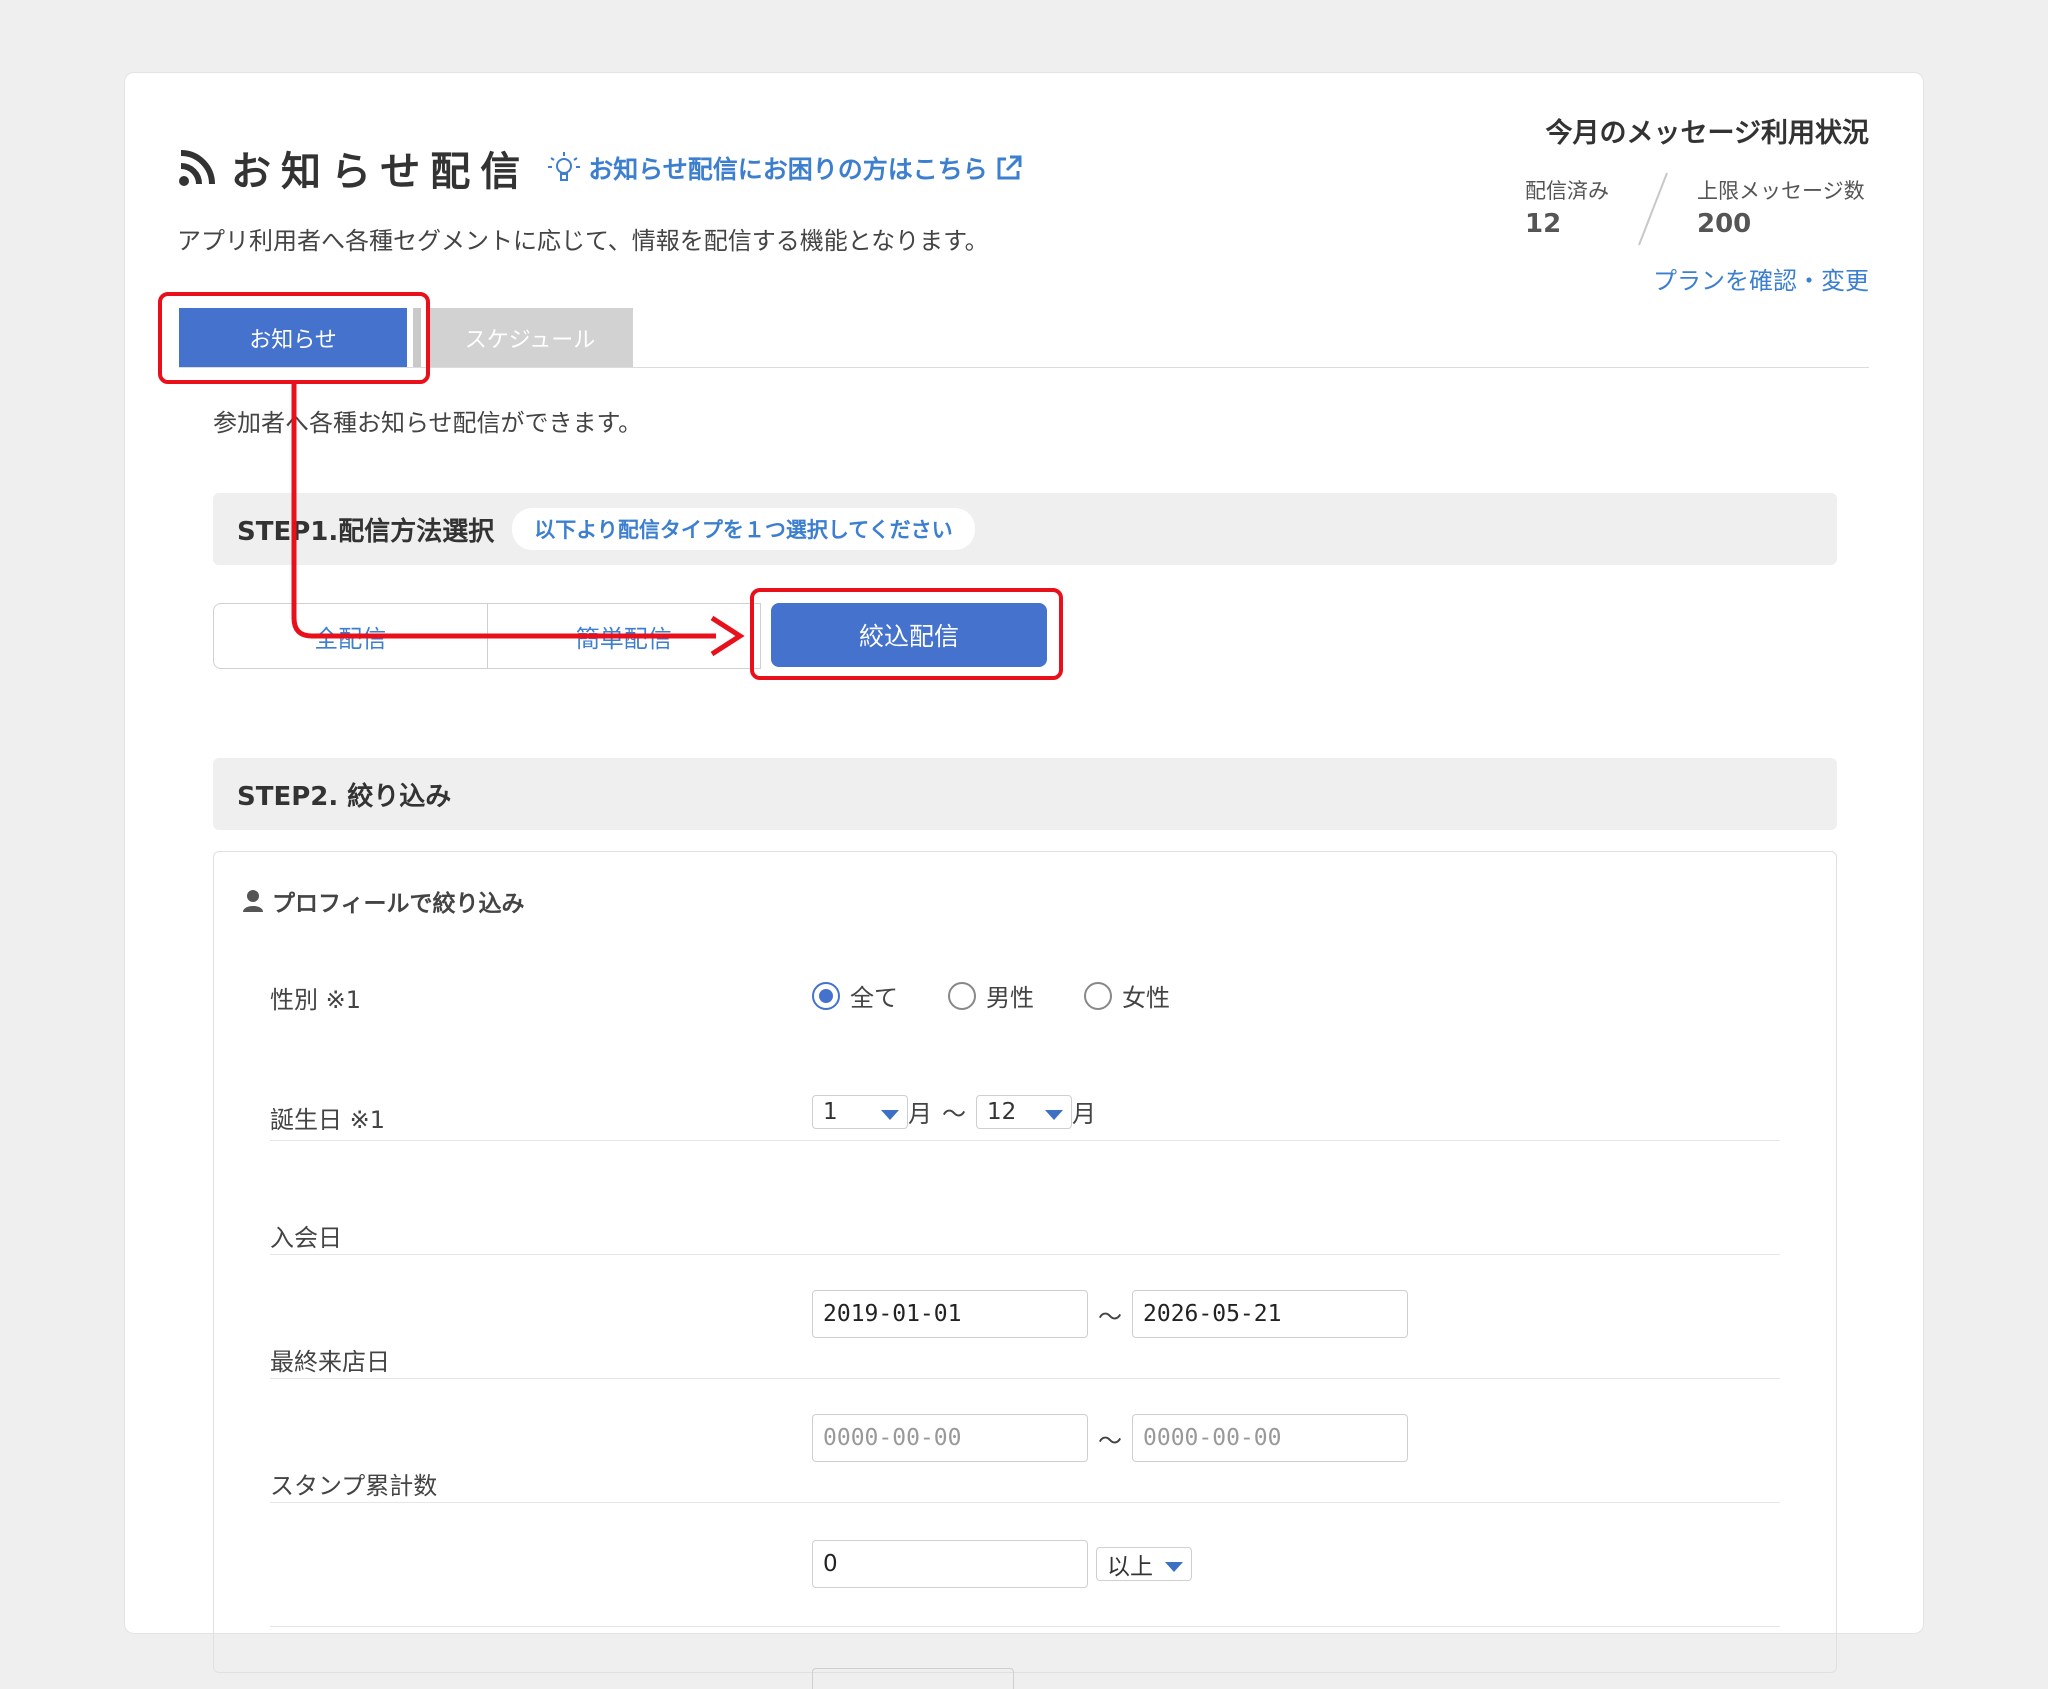  What do you see at coordinates (518, 520) in the screenshot?
I see `annotation-arrow` at bounding box center [518, 520].